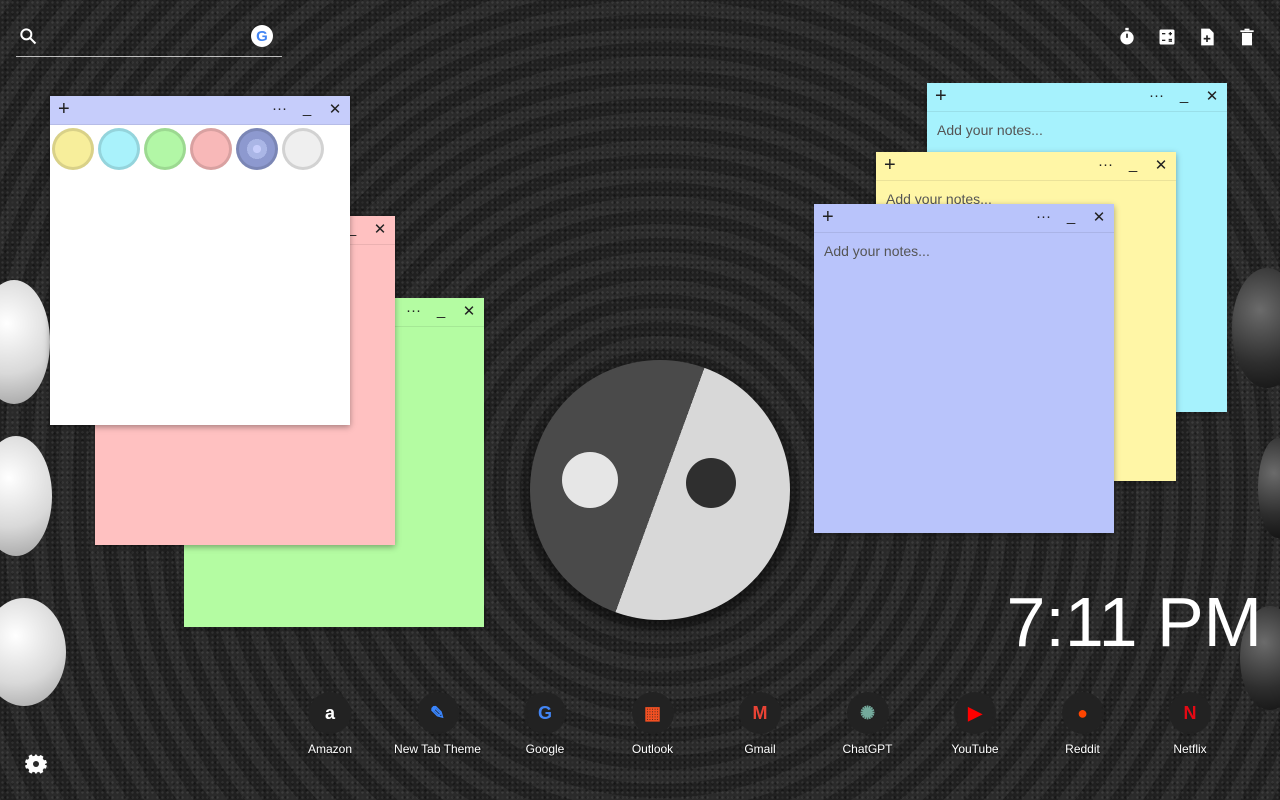 The image size is (1280, 800). What do you see at coordinates (867, 713) in the screenshot?
I see `chatgpt-icon: ✺` at bounding box center [867, 713].